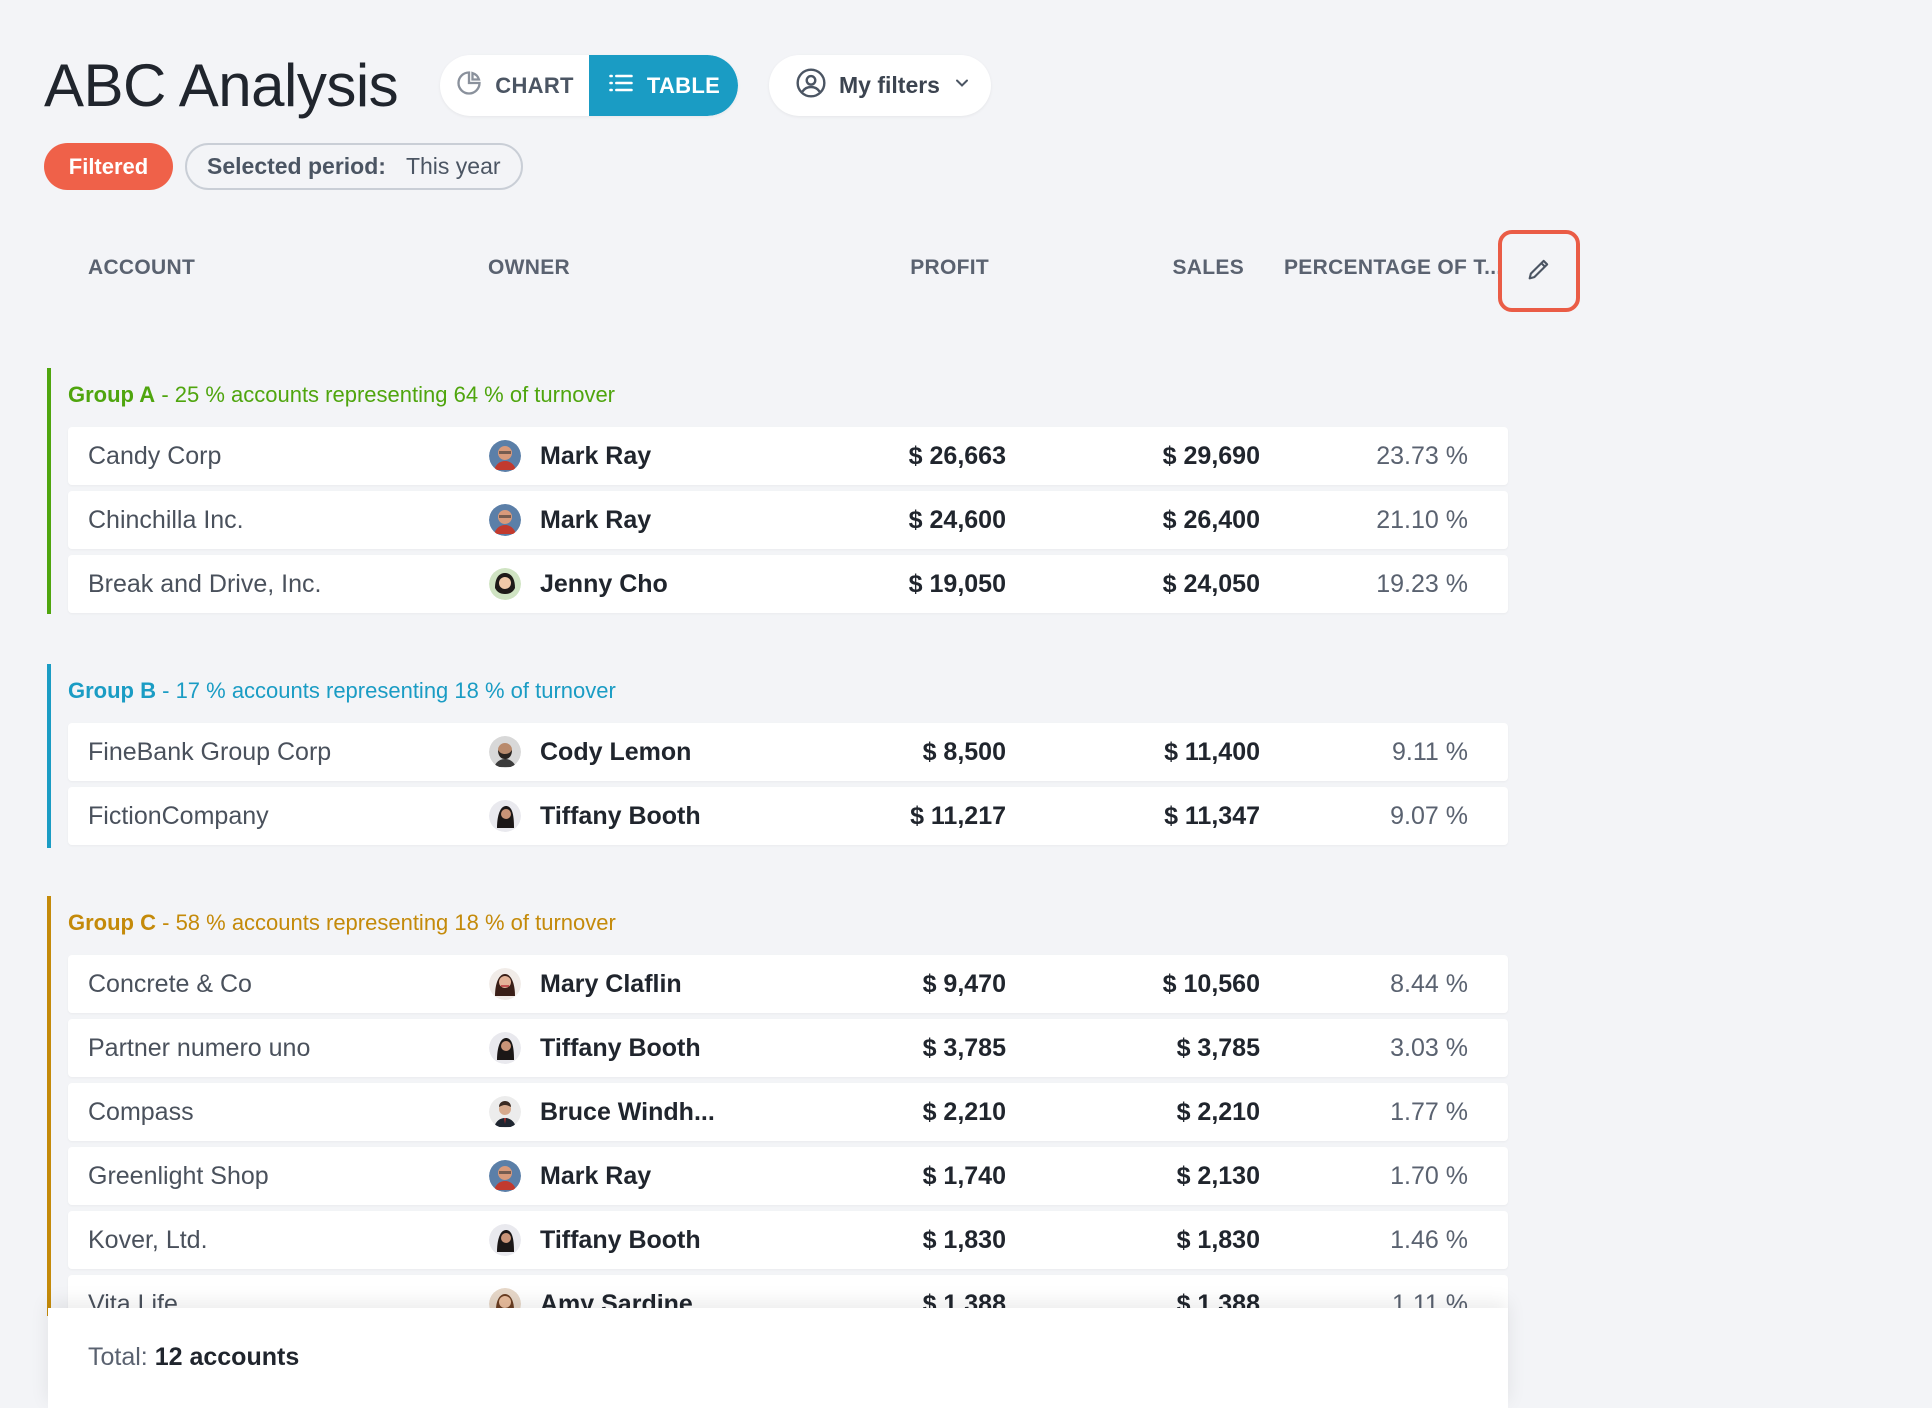 The height and width of the screenshot is (1408, 1932). I want to click on owner-name: Jenny Cho, so click(604, 584).